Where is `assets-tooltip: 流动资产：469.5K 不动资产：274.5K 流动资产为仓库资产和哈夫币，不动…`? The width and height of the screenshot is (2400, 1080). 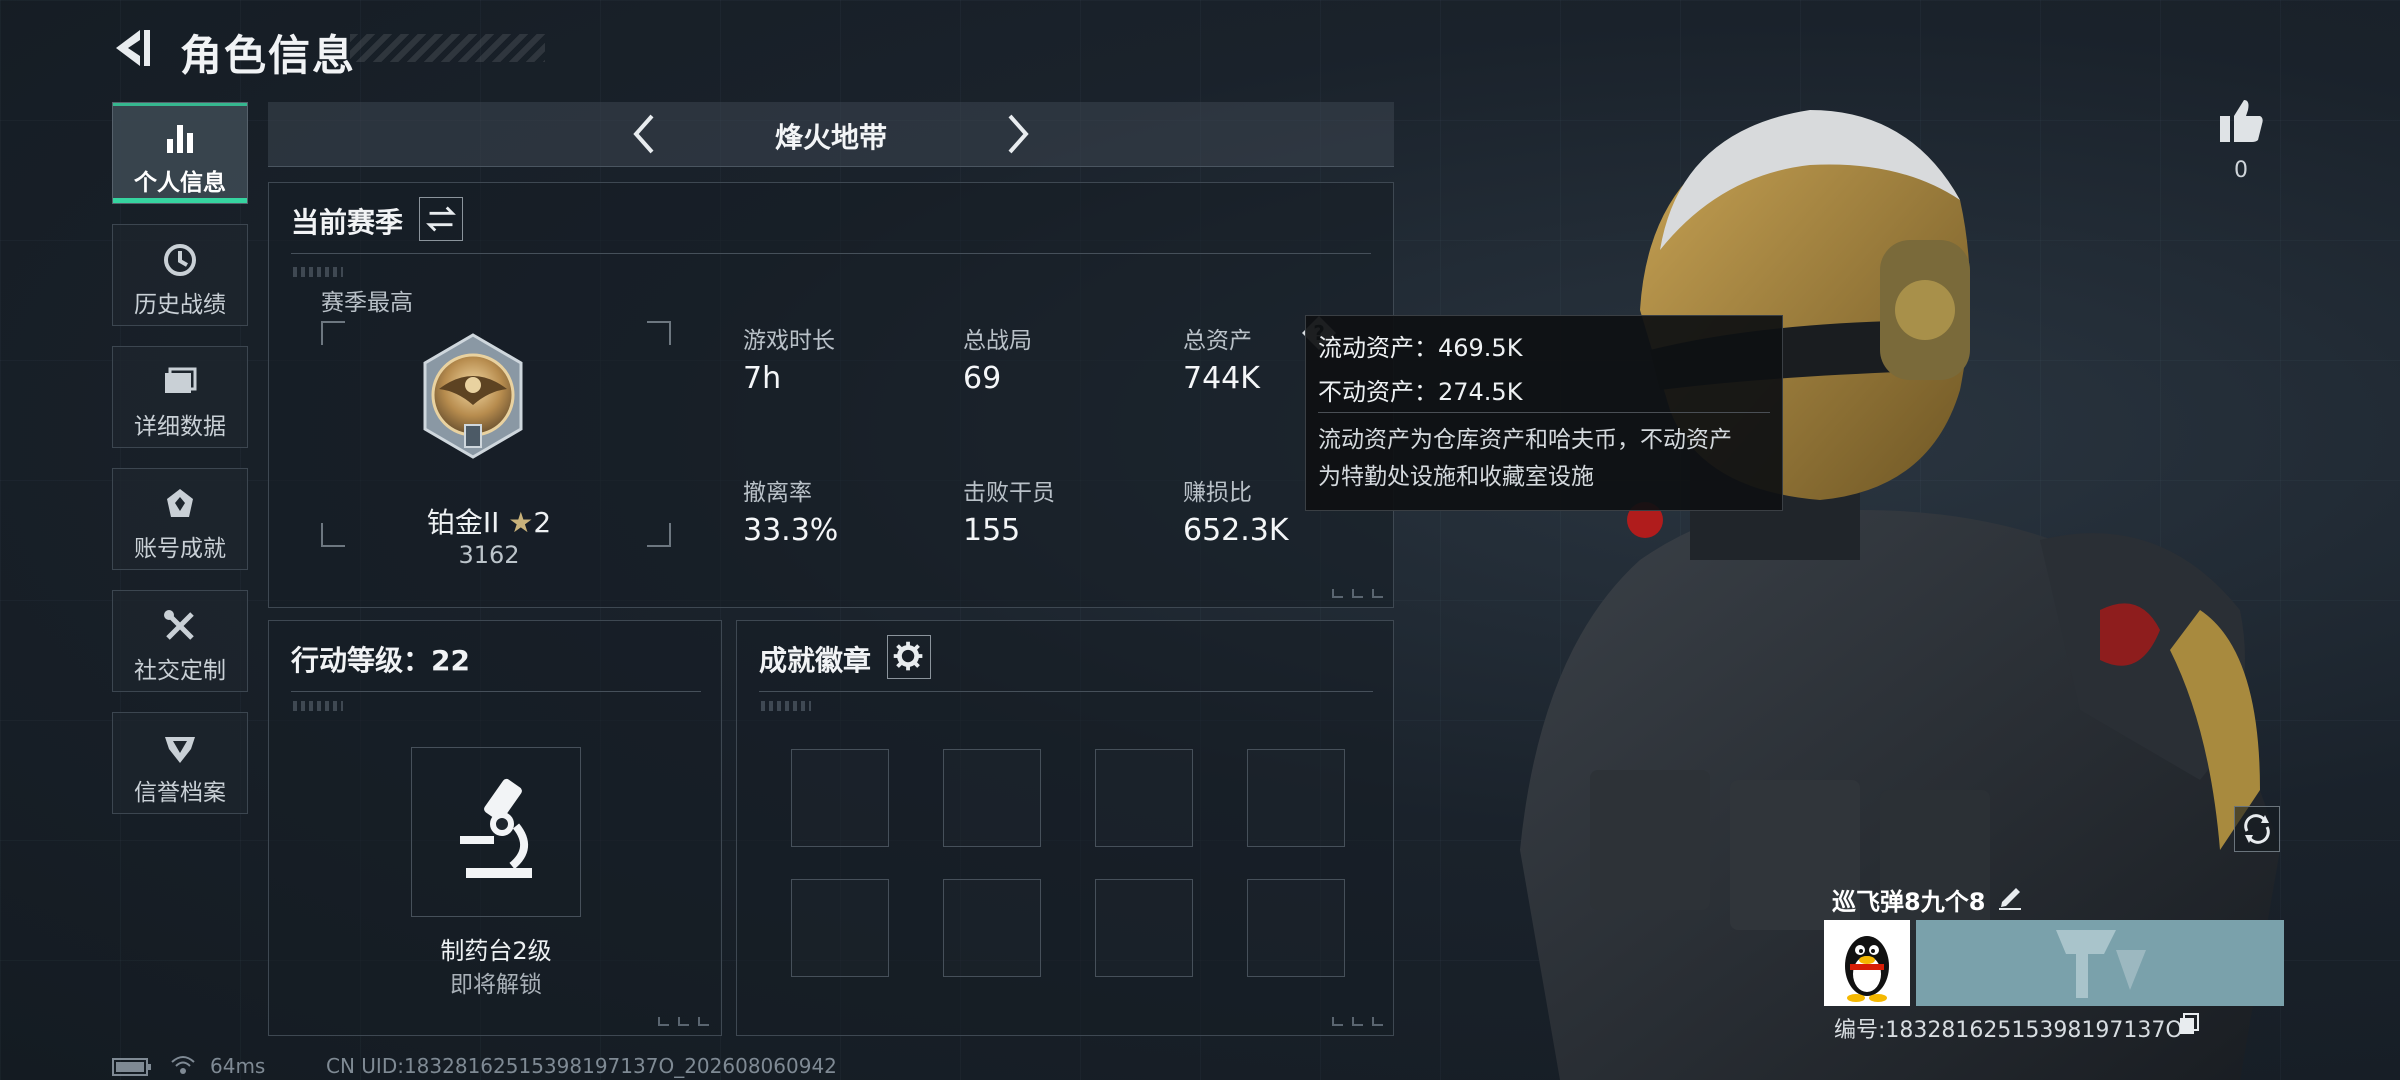 assets-tooltip: 流动资产：469.5K 不动资产：274.5K 流动资产为仓库资产和哈夫币，不动… is located at coordinates (1544, 413).